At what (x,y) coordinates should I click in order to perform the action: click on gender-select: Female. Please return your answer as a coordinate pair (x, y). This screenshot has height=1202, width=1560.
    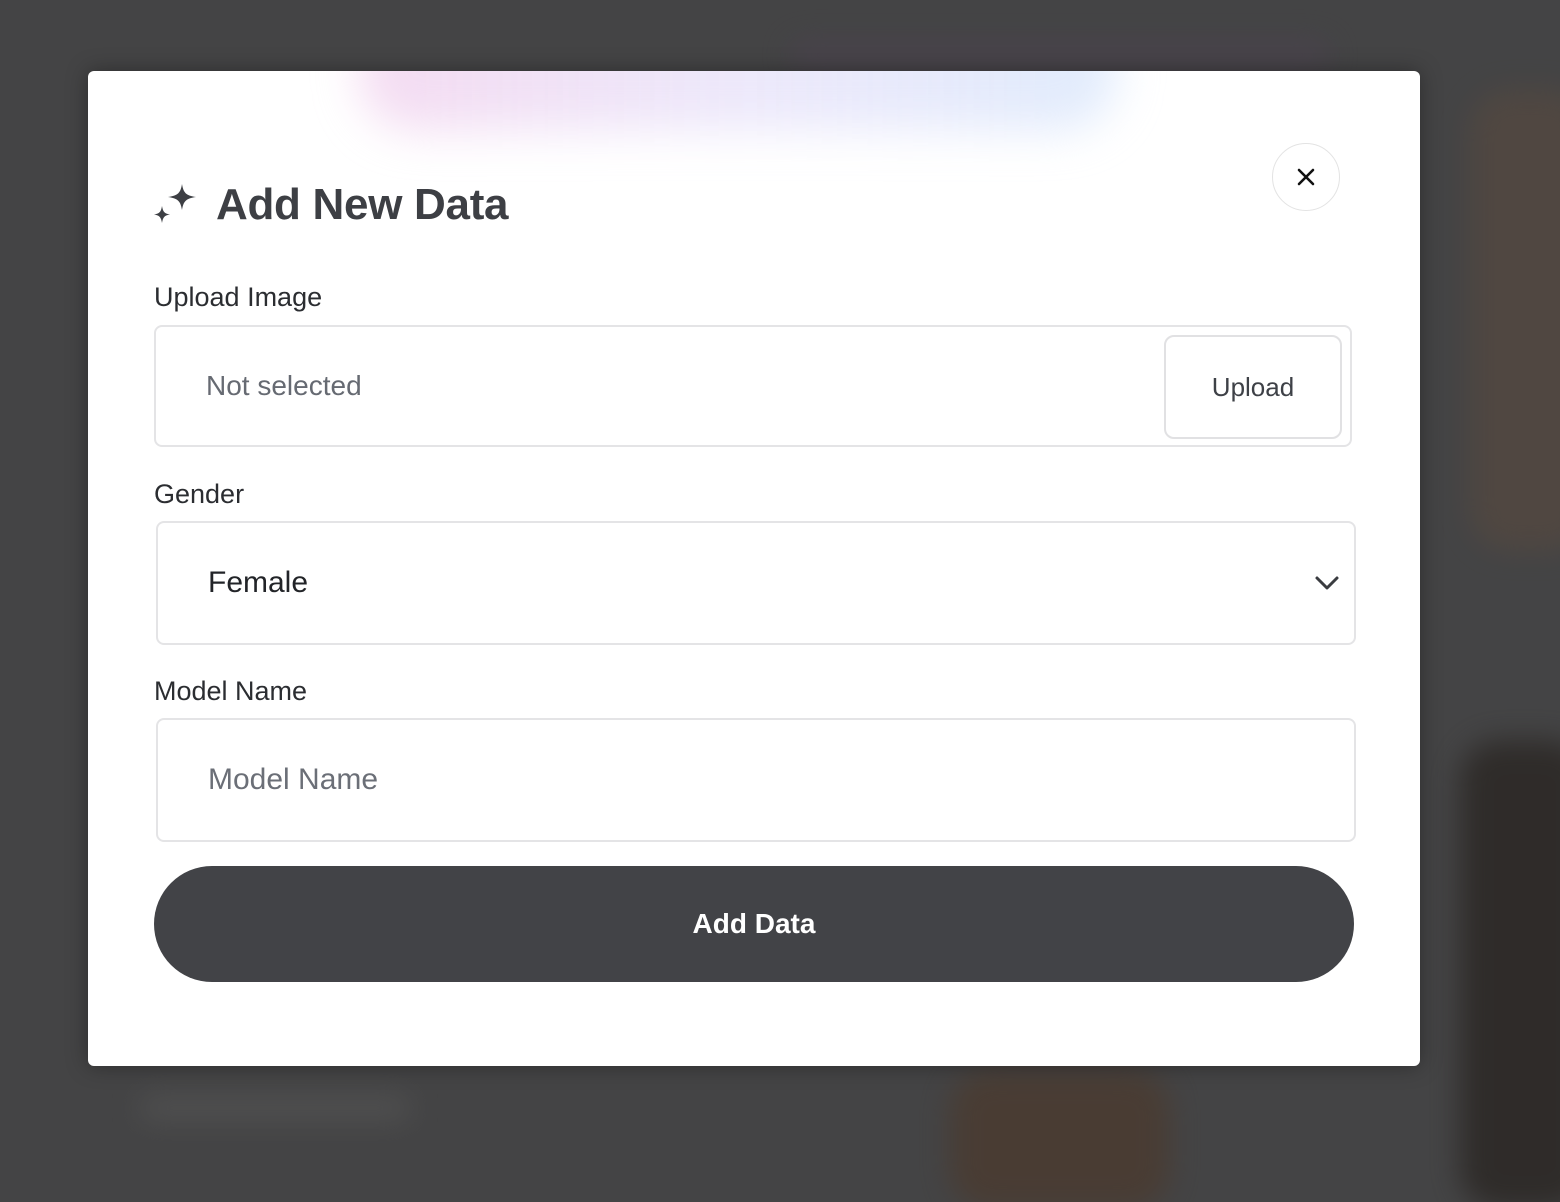
    Looking at the image, I should click on (756, 583).